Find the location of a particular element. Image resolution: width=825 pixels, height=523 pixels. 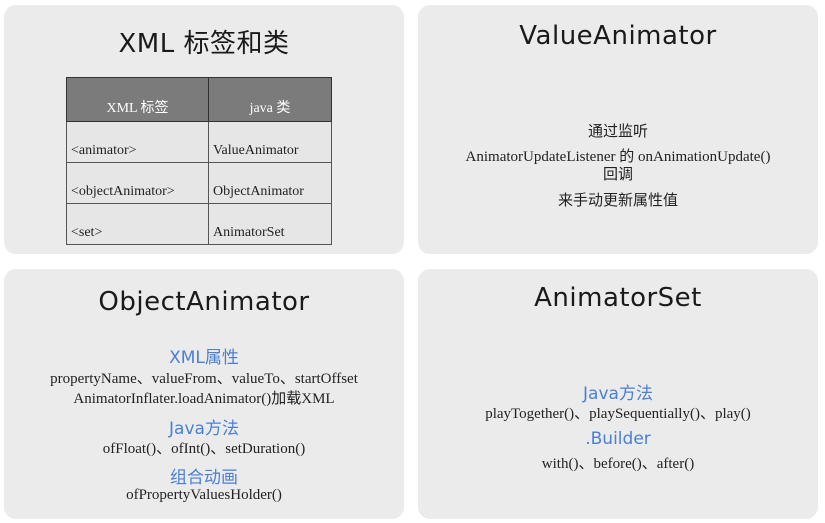

java-methods-line: ofFloat()、ofInt()、setDuration() is located at coordinates (204, 449).